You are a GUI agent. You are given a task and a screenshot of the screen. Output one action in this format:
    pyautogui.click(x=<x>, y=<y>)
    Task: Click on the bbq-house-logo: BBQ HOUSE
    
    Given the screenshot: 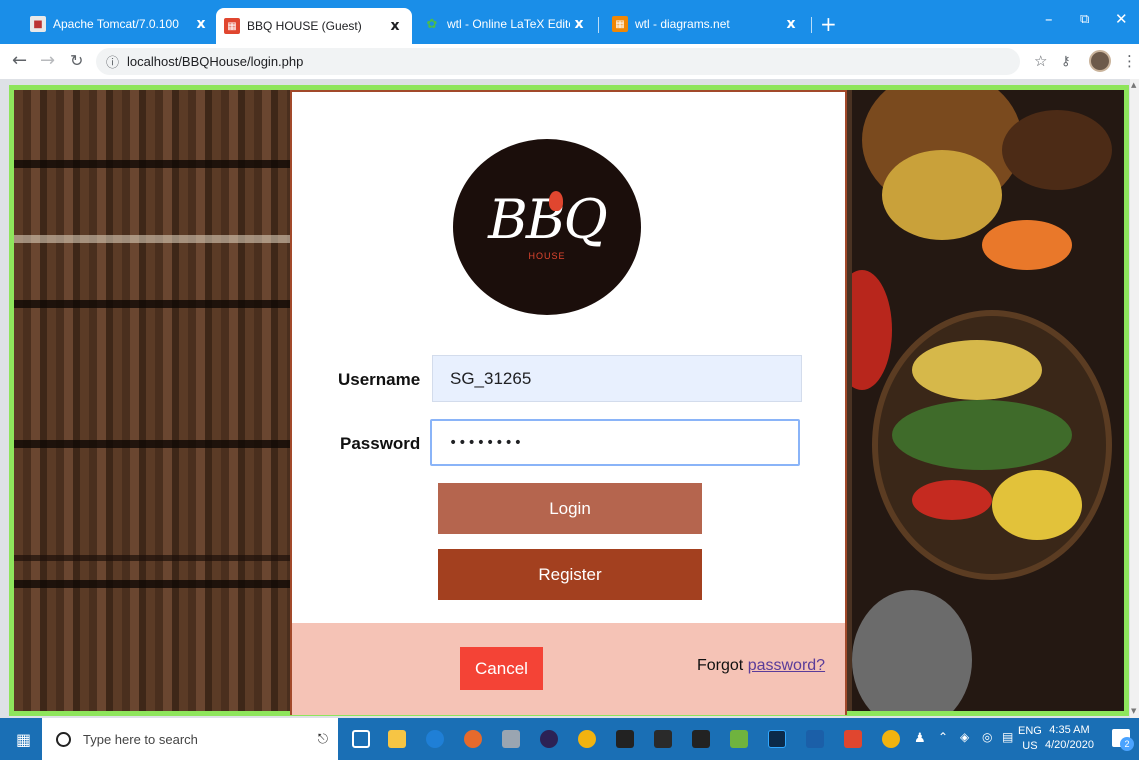 What is the action you would take?
    pyautogui.click(x=547, y=227)
    